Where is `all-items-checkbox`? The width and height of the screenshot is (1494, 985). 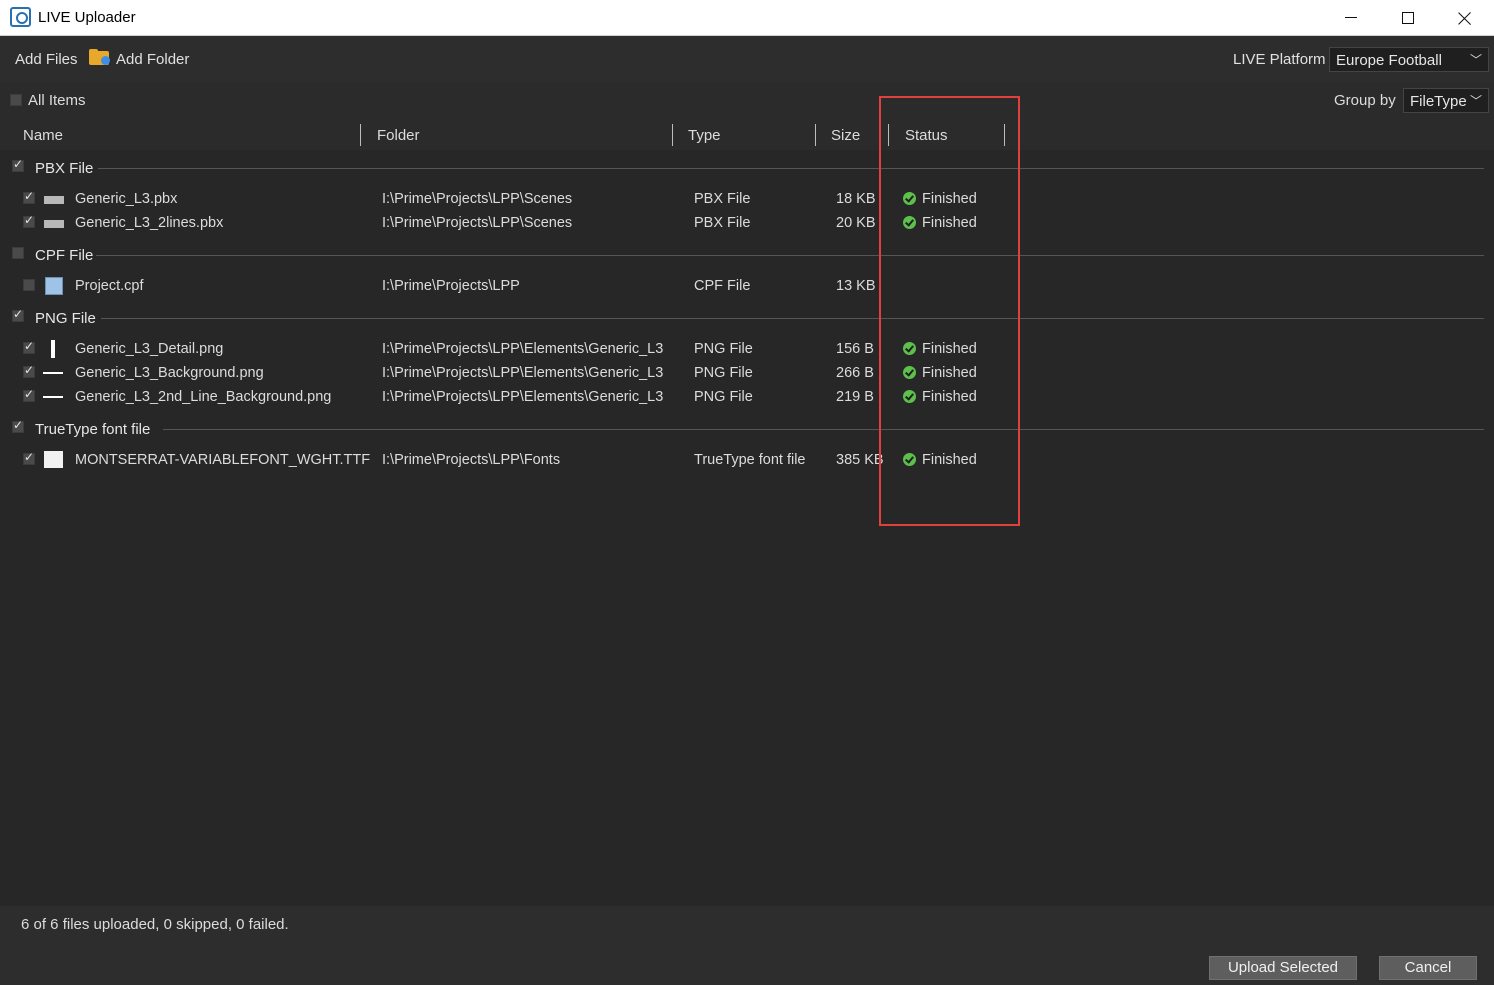
all-items-checkbox is located at coordinates (16, 100).